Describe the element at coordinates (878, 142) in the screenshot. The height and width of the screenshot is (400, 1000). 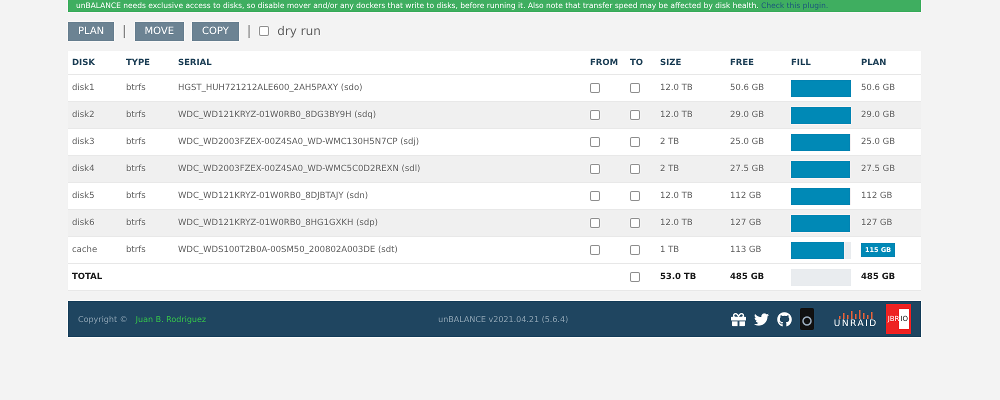
I see `disk-plan: 25.0 GB` at that location.